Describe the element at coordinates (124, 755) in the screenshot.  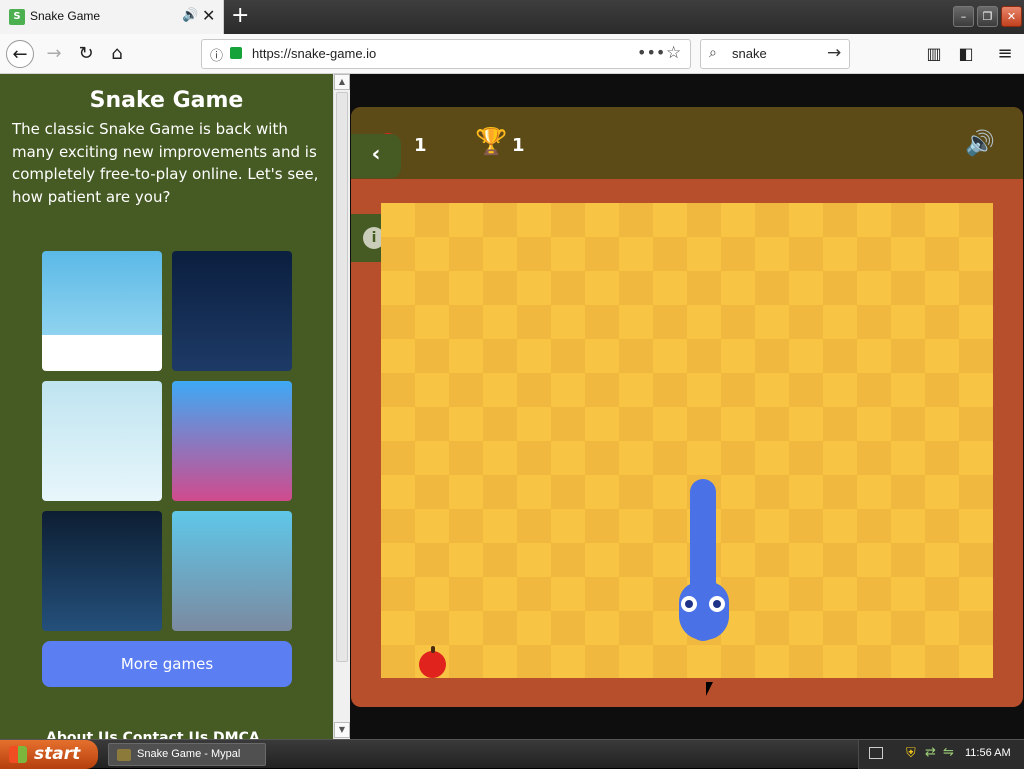
I see `browser-app-icon` at that location.